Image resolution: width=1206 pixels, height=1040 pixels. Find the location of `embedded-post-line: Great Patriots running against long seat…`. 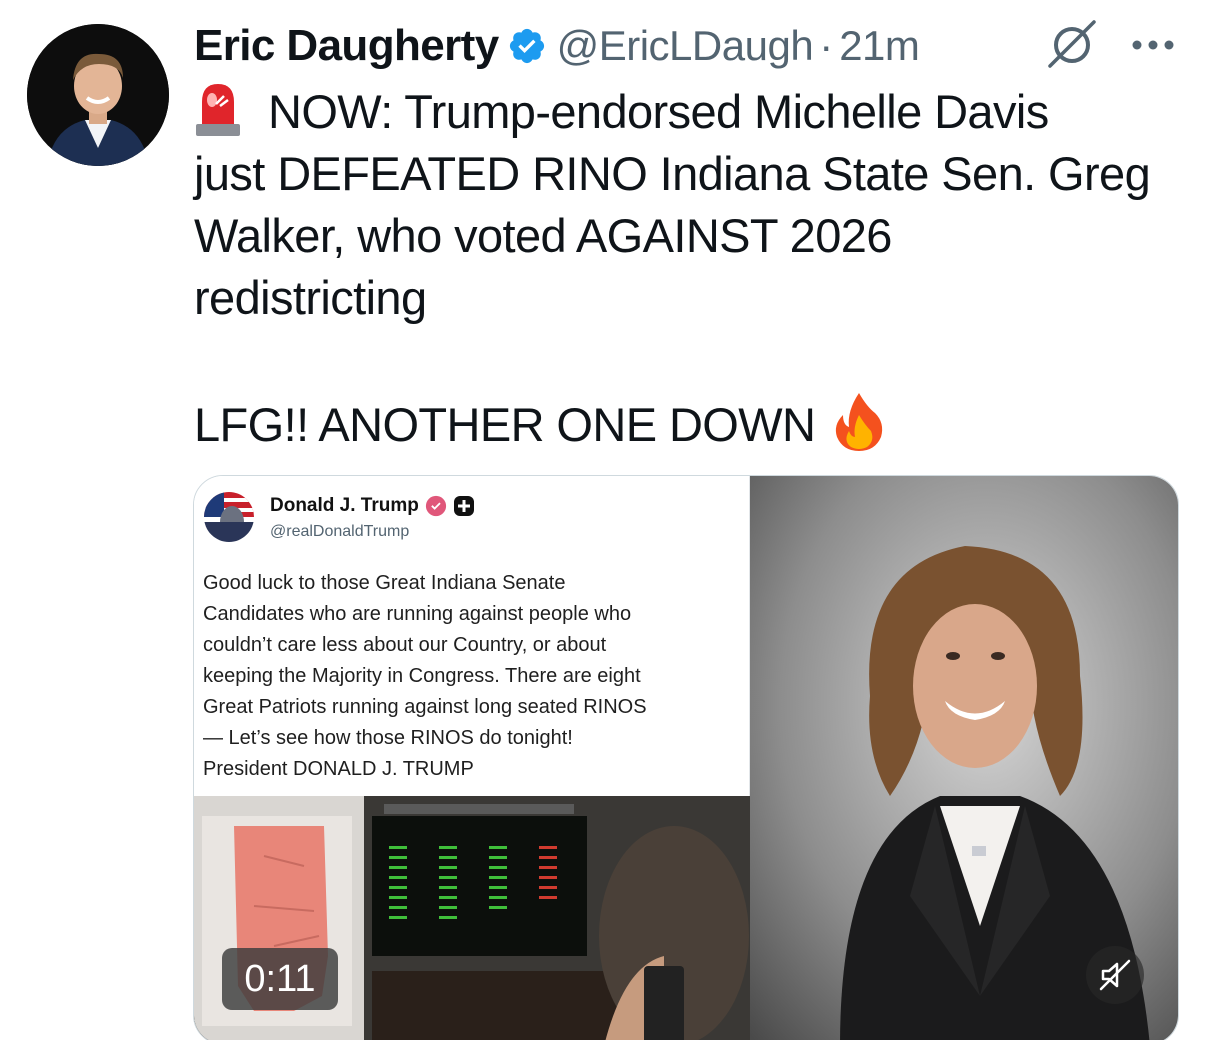

embedded-post-line: Great Patriots running against long seat… is located at coordinates (425, 707).